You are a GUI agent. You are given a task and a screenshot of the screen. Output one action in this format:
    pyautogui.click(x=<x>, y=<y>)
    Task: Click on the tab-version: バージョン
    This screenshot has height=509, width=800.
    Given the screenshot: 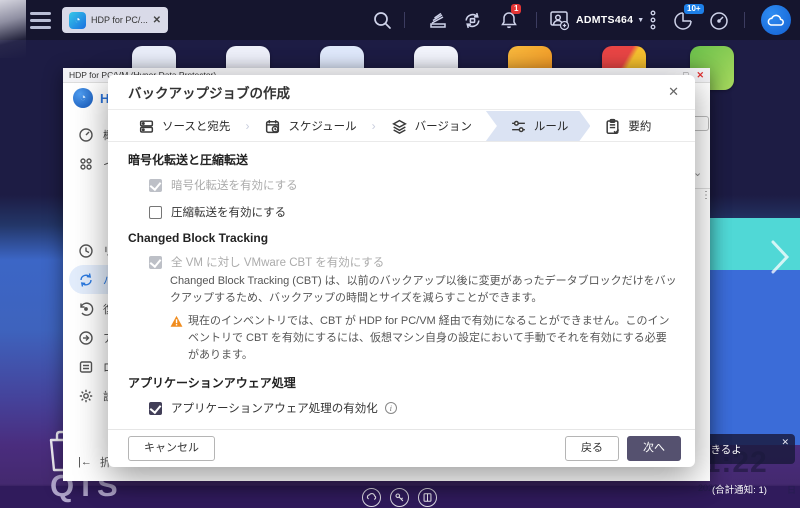 What is the action you would take?
    pyautogui.click(x=431, y=126)
    